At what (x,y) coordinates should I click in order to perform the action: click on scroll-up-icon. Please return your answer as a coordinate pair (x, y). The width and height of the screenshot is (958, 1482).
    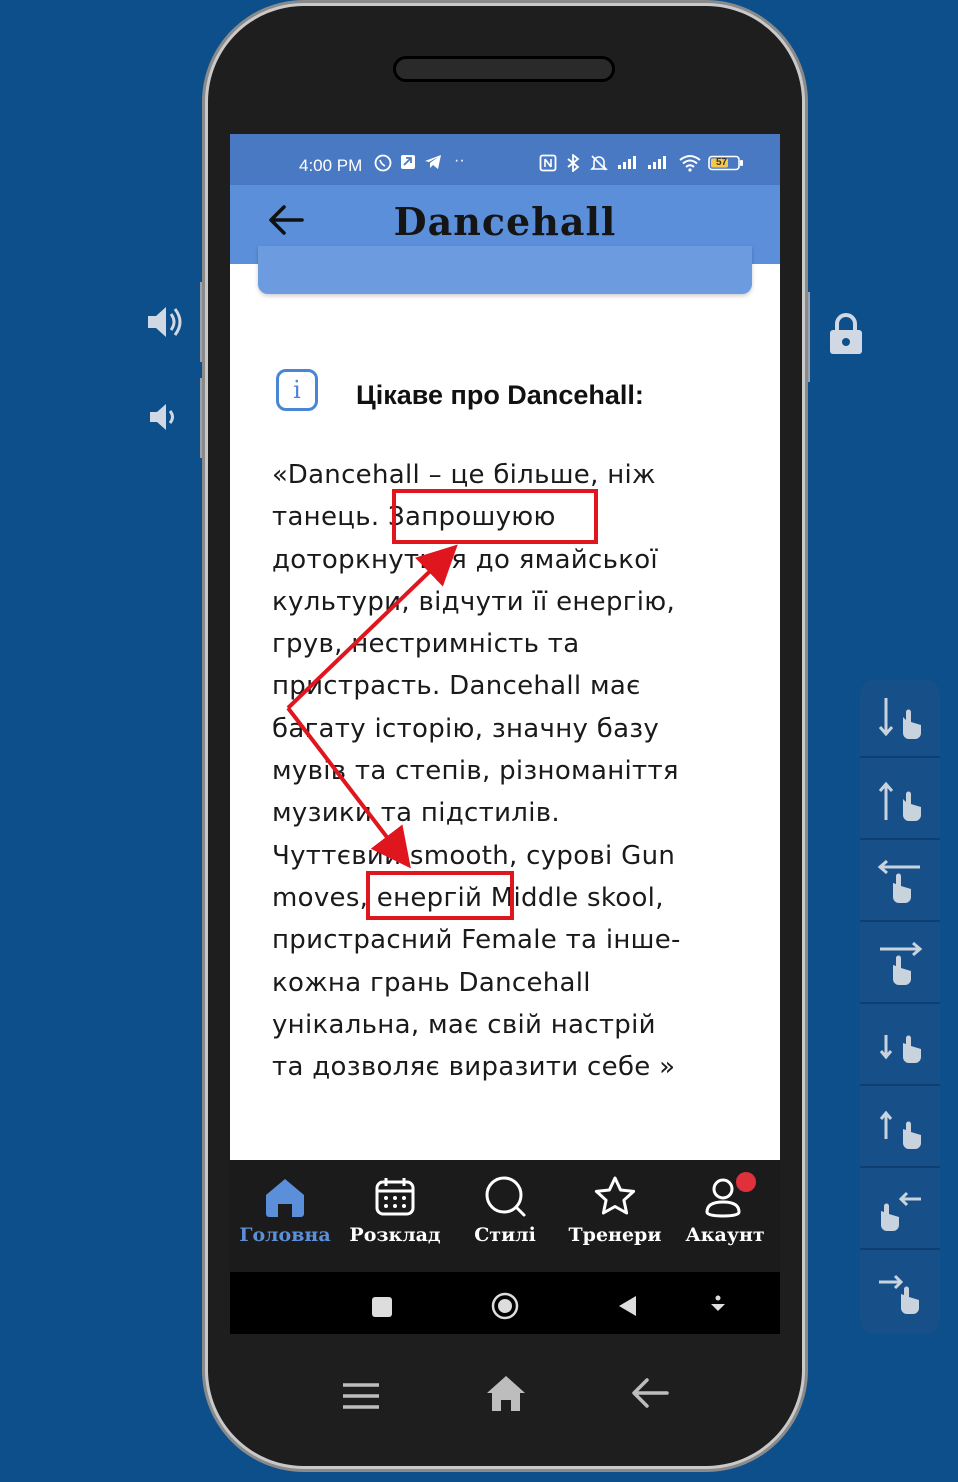
    Looking at the image, I should click on (900, 1129).